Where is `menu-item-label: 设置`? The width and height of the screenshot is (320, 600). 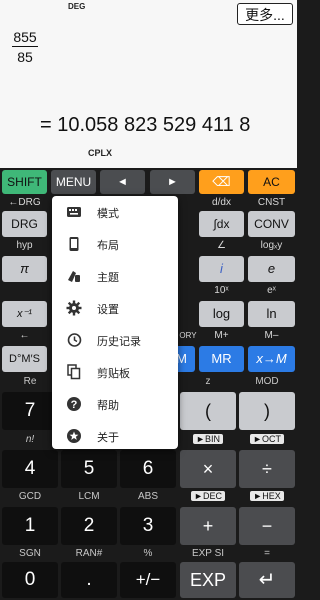
menu-item-label: 设置 is located at coordinates (108, 310).